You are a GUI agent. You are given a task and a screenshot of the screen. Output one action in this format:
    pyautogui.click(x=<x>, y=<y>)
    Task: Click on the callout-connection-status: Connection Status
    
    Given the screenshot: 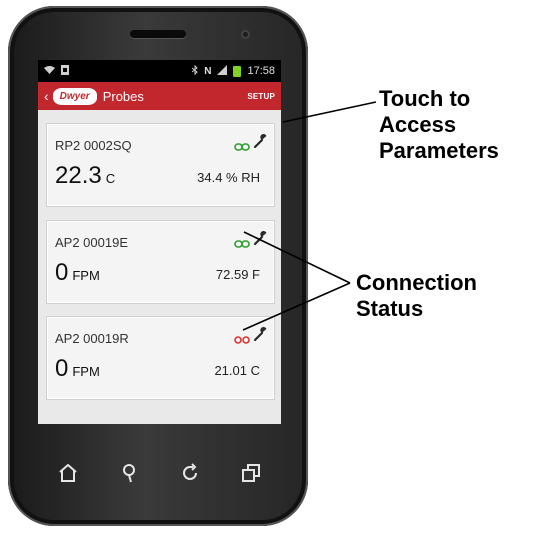 What is the action you would take?
    pyautogui.click(x=416, y=296)
    